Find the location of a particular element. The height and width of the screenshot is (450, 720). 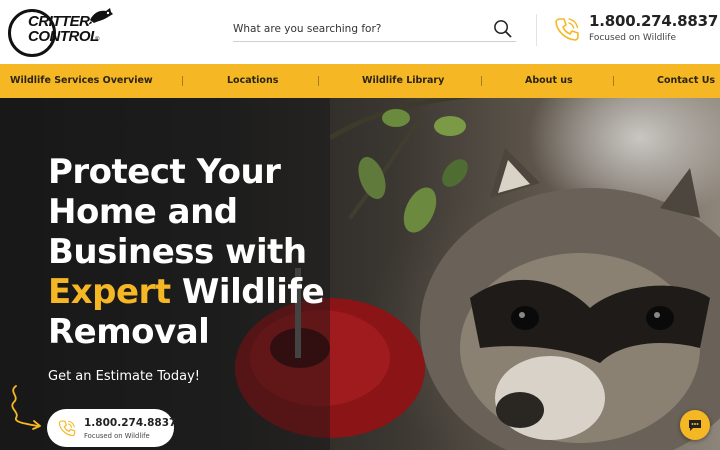

headline-line-5: Removal is located at coordinates (129, 332).